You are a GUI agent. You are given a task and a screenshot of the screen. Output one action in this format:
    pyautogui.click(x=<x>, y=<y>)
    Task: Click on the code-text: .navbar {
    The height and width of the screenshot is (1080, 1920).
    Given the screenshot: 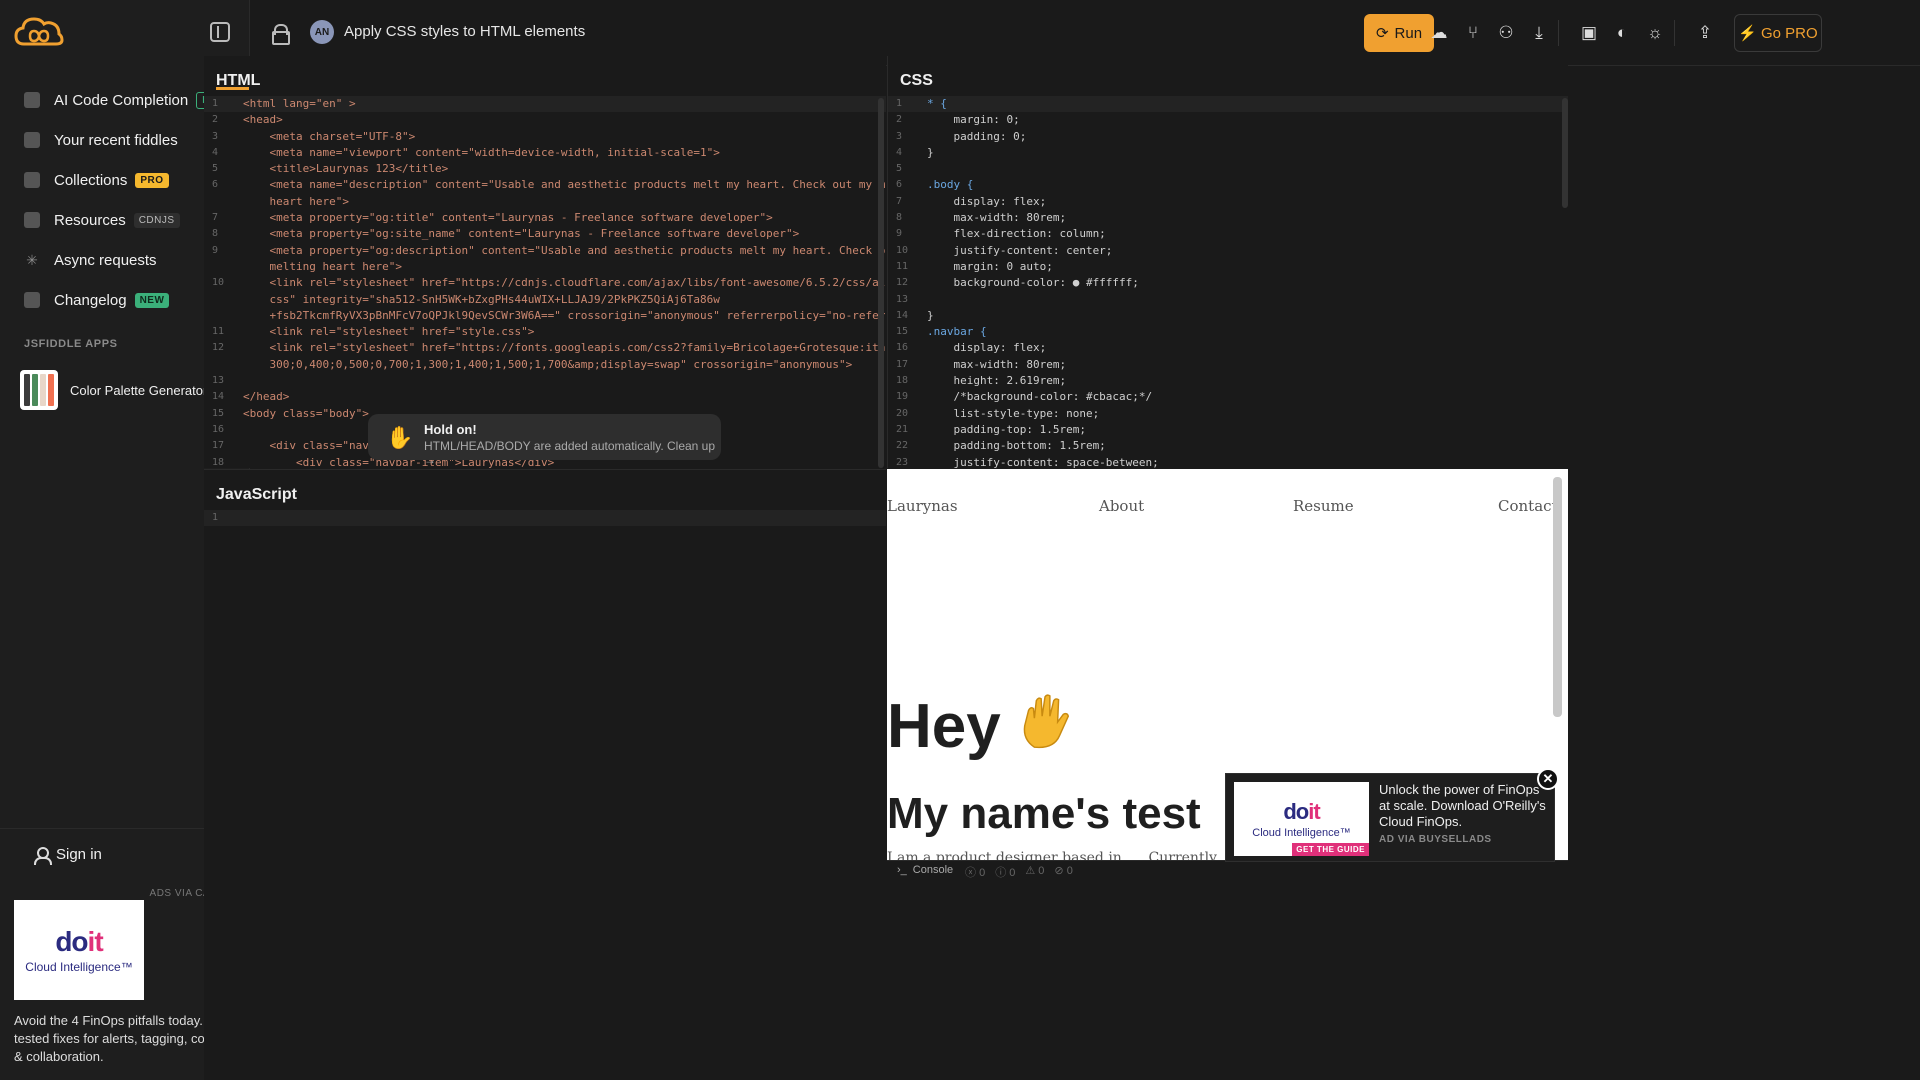 What is the action you would take?
    pyautogui.click(x=957, y=332)
    